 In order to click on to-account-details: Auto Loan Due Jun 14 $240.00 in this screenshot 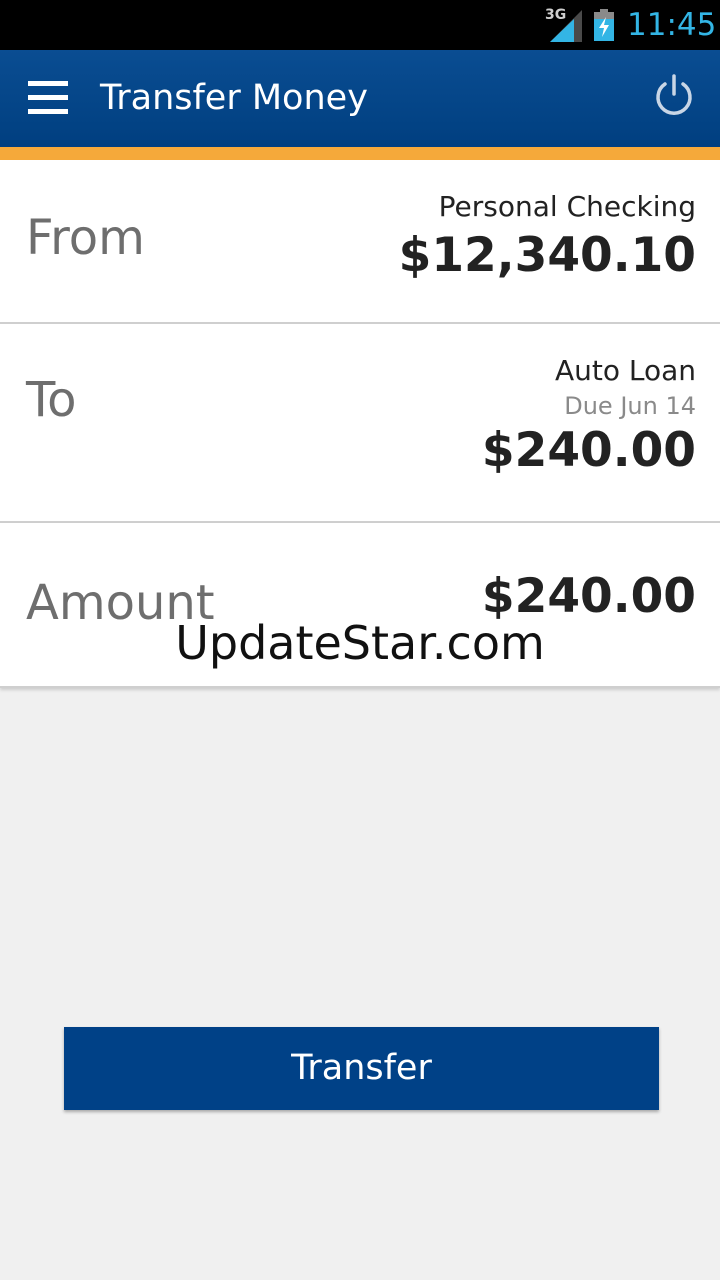, I will do `click(589, 416)`.